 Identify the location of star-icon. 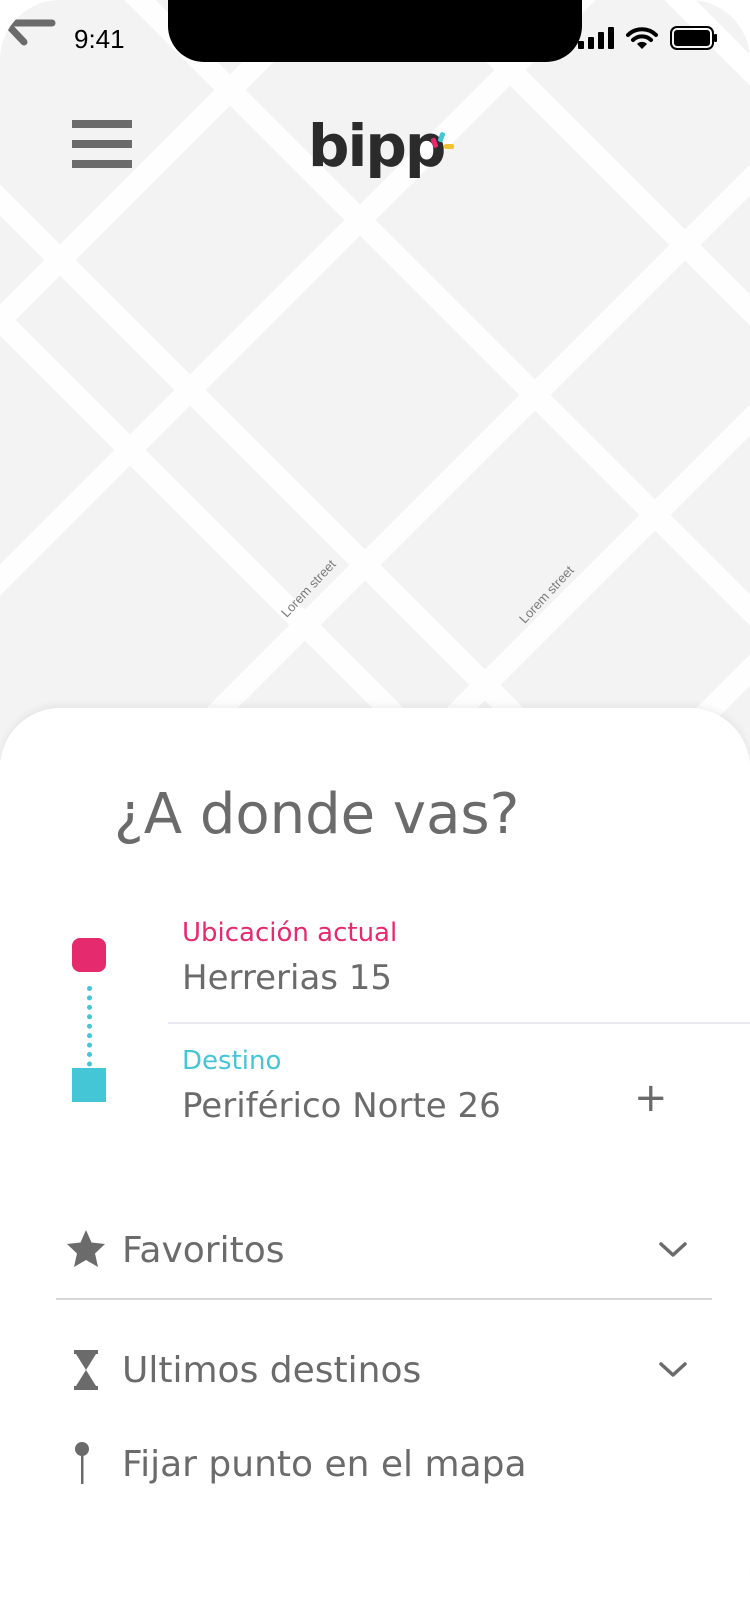
(86, 1248).